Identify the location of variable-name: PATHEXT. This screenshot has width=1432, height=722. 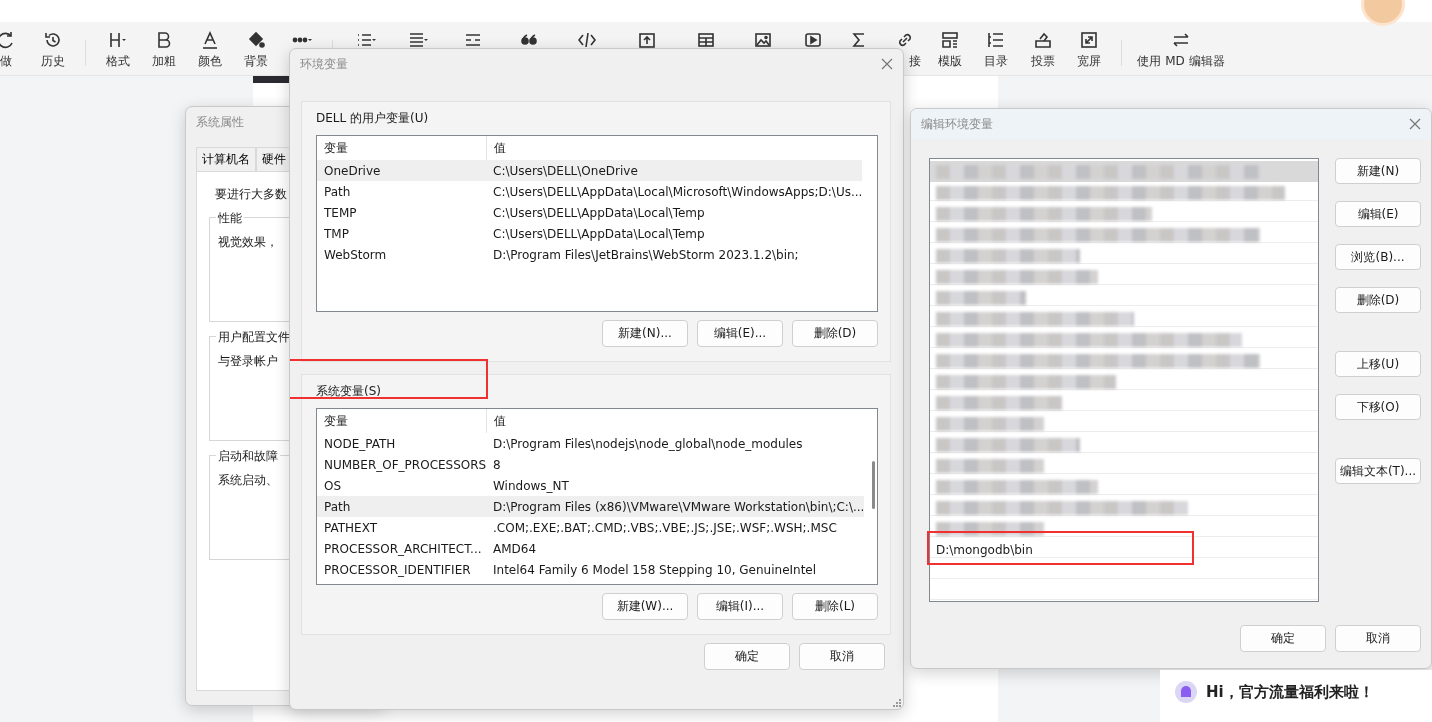
(351, 527).